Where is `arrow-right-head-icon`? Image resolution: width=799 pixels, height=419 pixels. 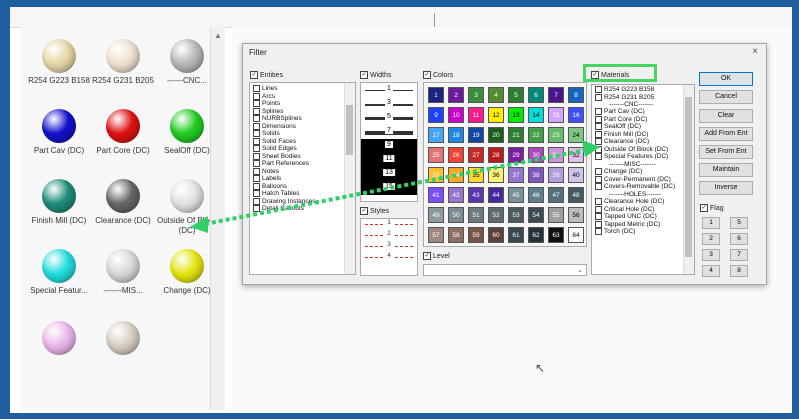
arrow-right-head-icon is located at coordinates (591, 148).